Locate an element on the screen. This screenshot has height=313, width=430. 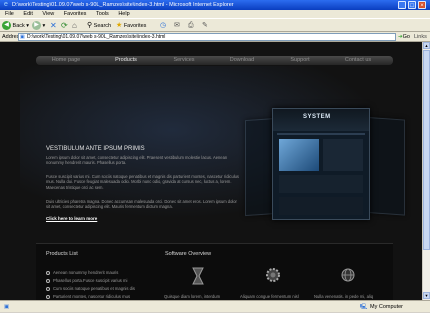
website-preview-image: SYSTEM is located at coordinates (321, 164).